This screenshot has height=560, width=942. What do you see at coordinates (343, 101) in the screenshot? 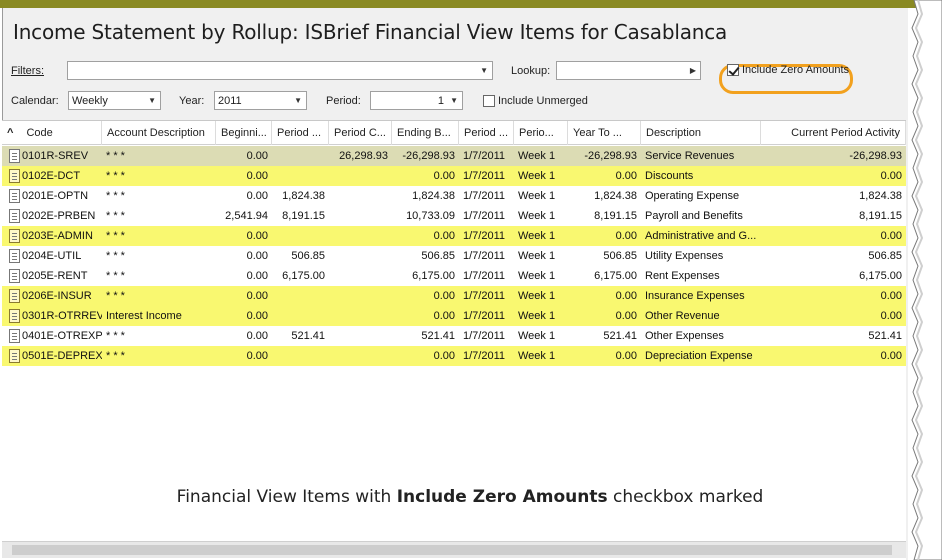
I see `period-label: Period:` at bounding box center [343, 101].